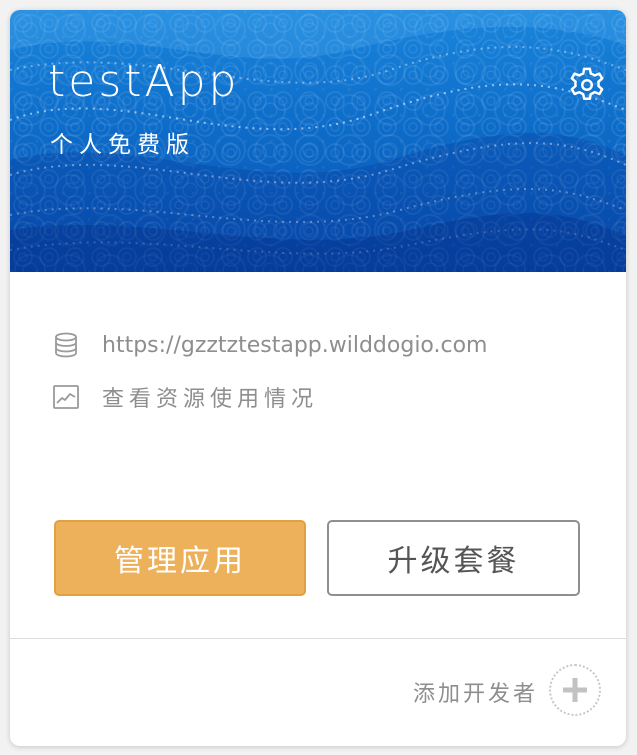 This screenshot has height=755, width=637. Describe the element at coordinates (180, 558) in the screenshot. I see `manage-app-button: 管理应用` at that location.